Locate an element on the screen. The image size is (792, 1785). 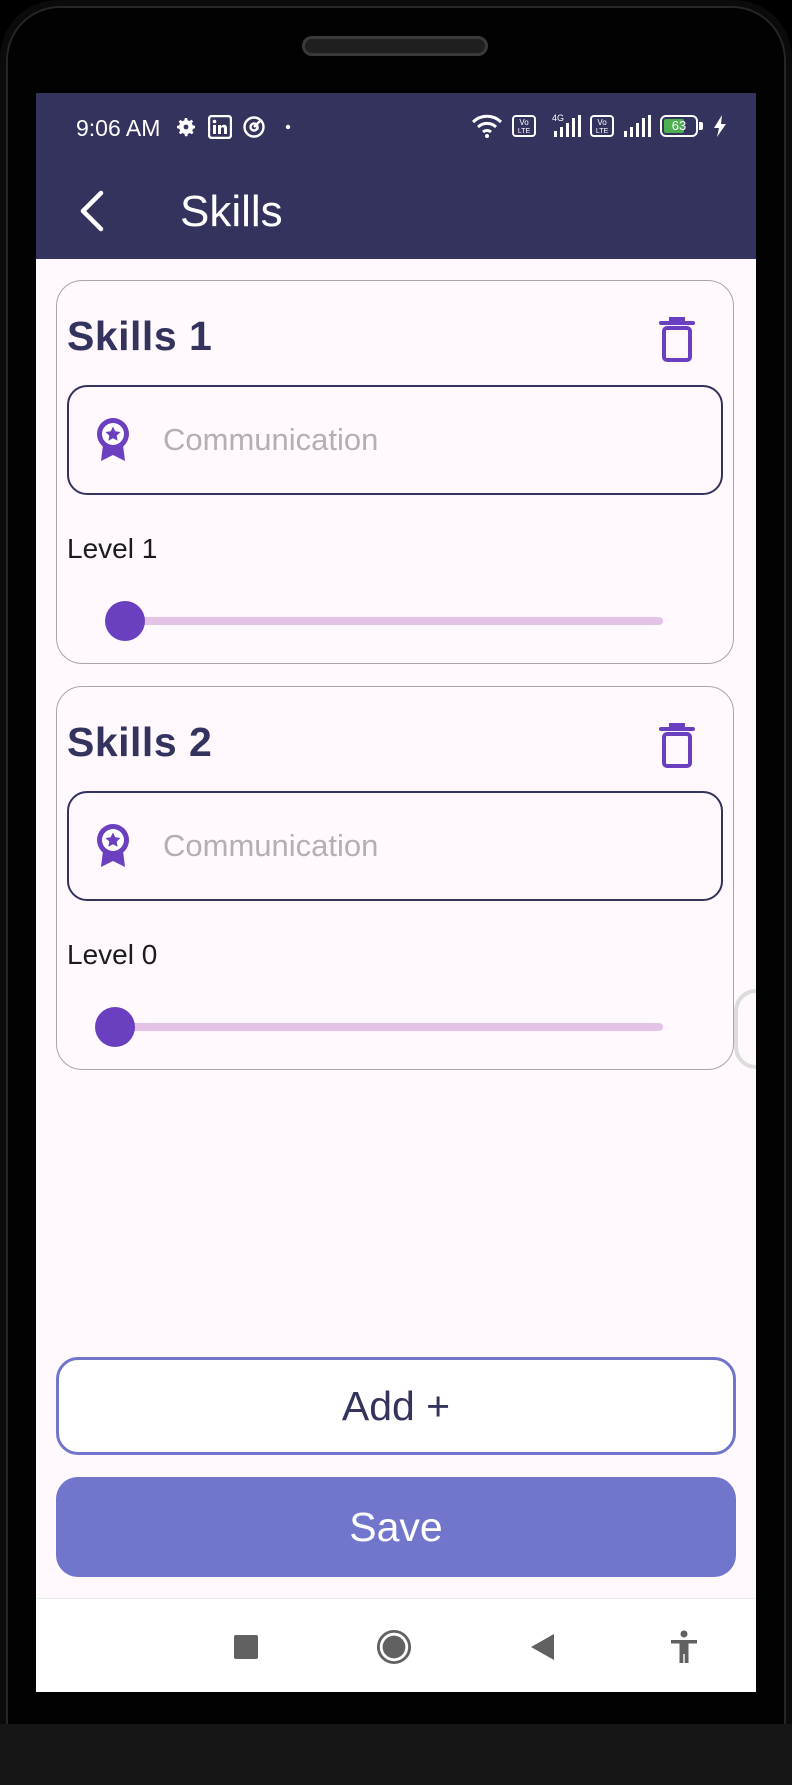
home-circle-icon is located at coordinates (394, 1647).